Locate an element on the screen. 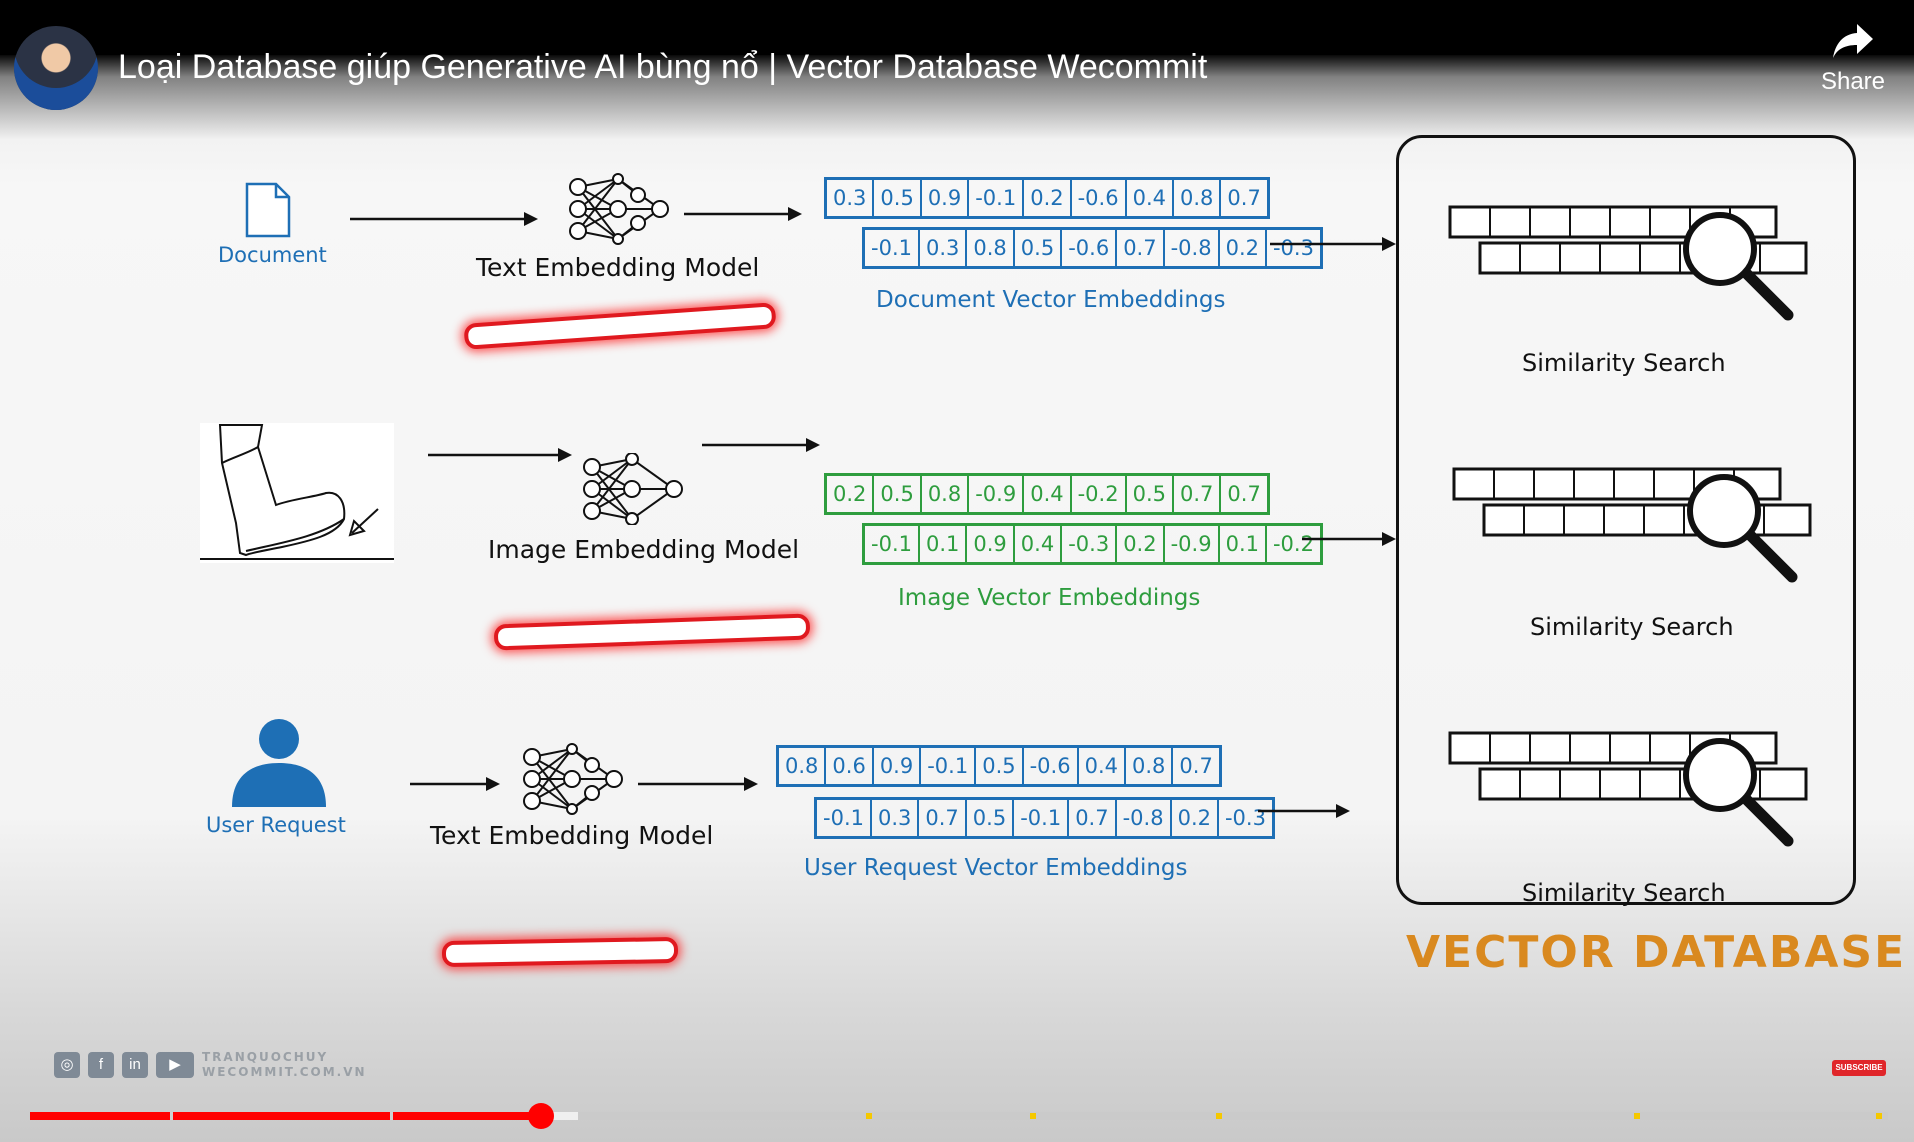 This screenshot has height=1142, width=1914. vector-embeddings-label: Image Vector Embeddings is located at coordinates (1049, 598).